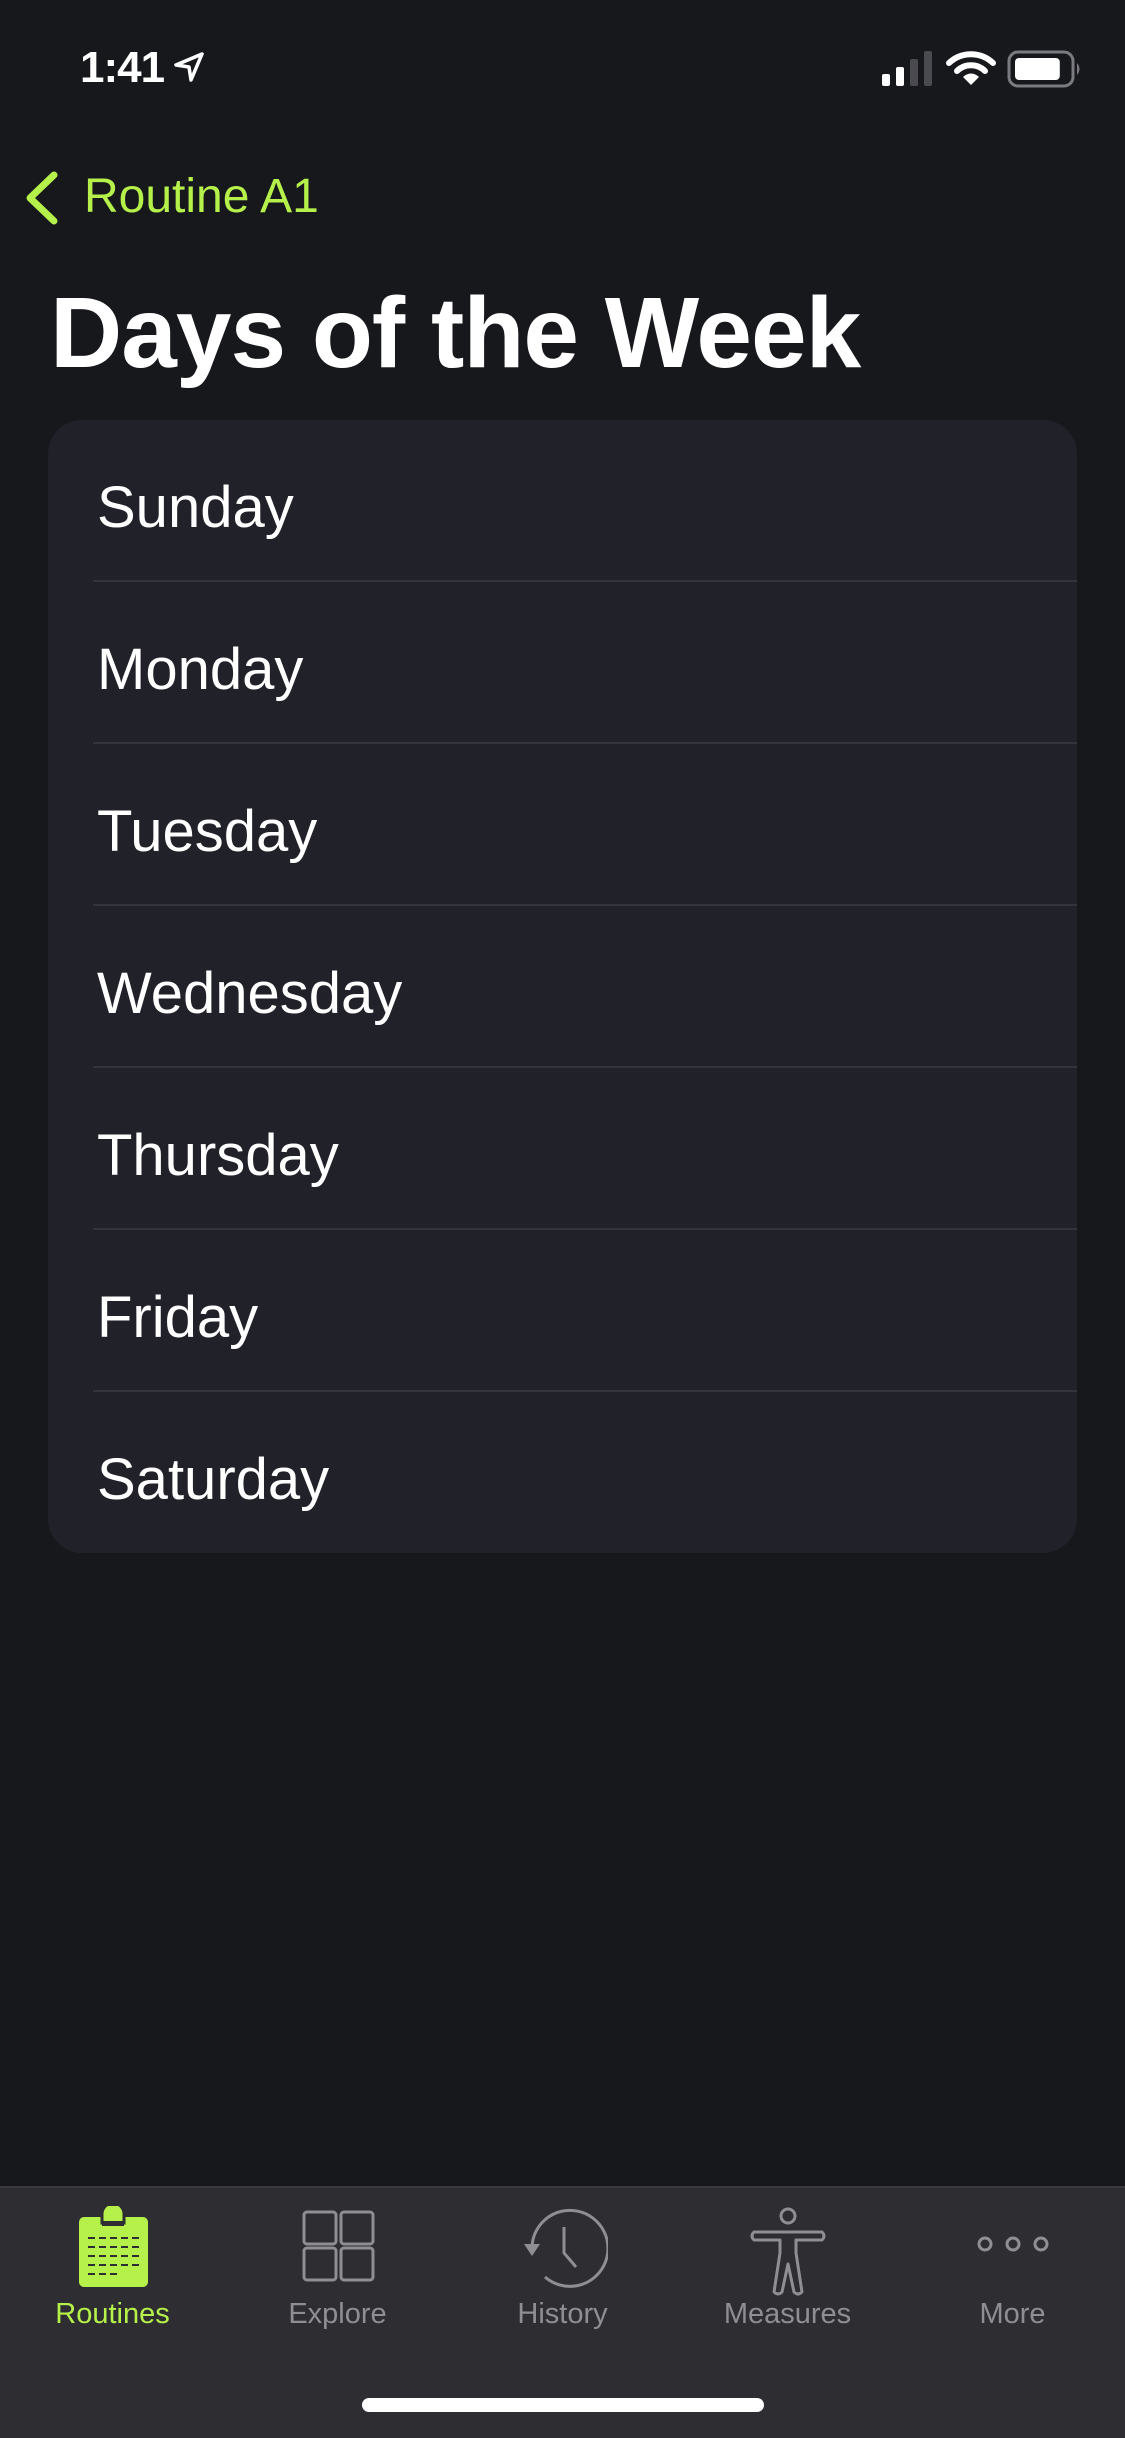 The height and width of the screenshot is (2438, 1125). Describe the element at coordinates (42, 198) in the screenshot. I see `chevron-left-icon` at that location.